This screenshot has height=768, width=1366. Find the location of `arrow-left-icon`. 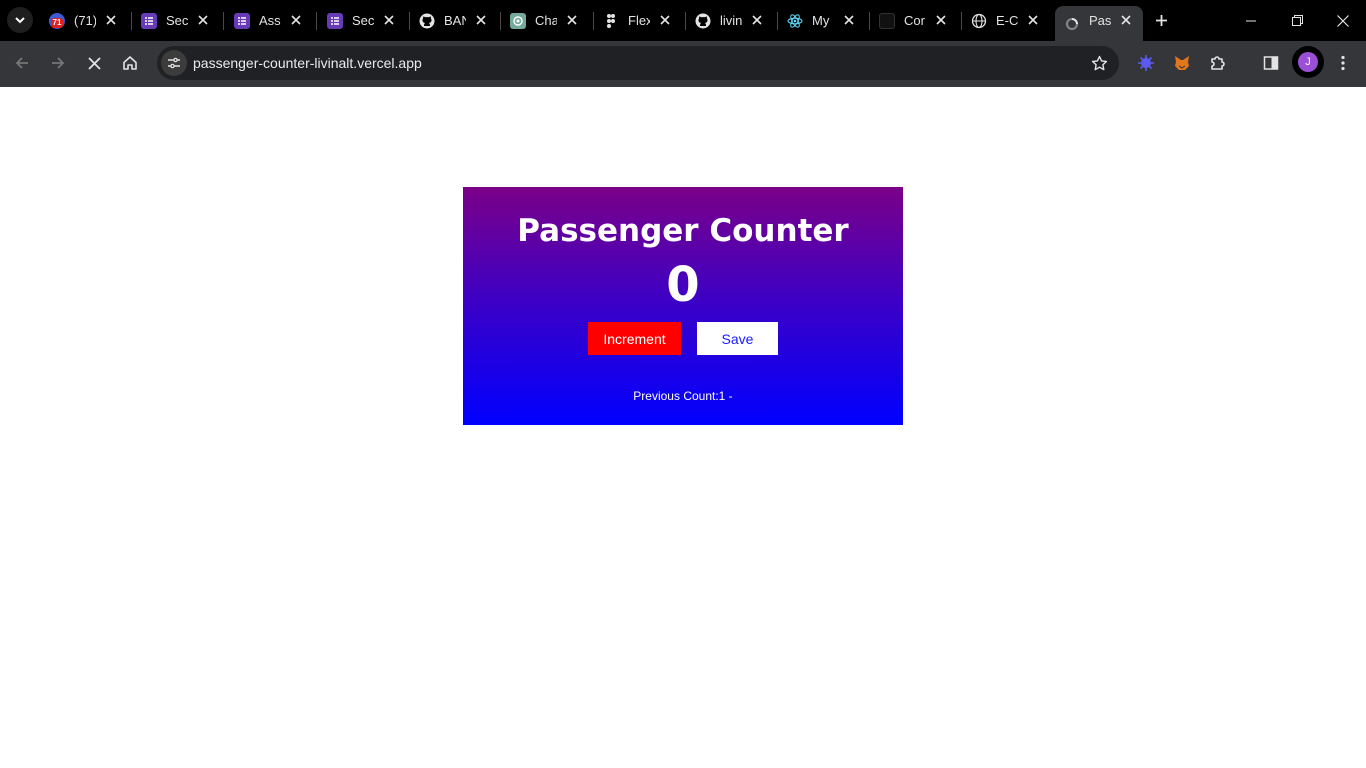

arrow-left-icon is located at coordinates (21, 63).